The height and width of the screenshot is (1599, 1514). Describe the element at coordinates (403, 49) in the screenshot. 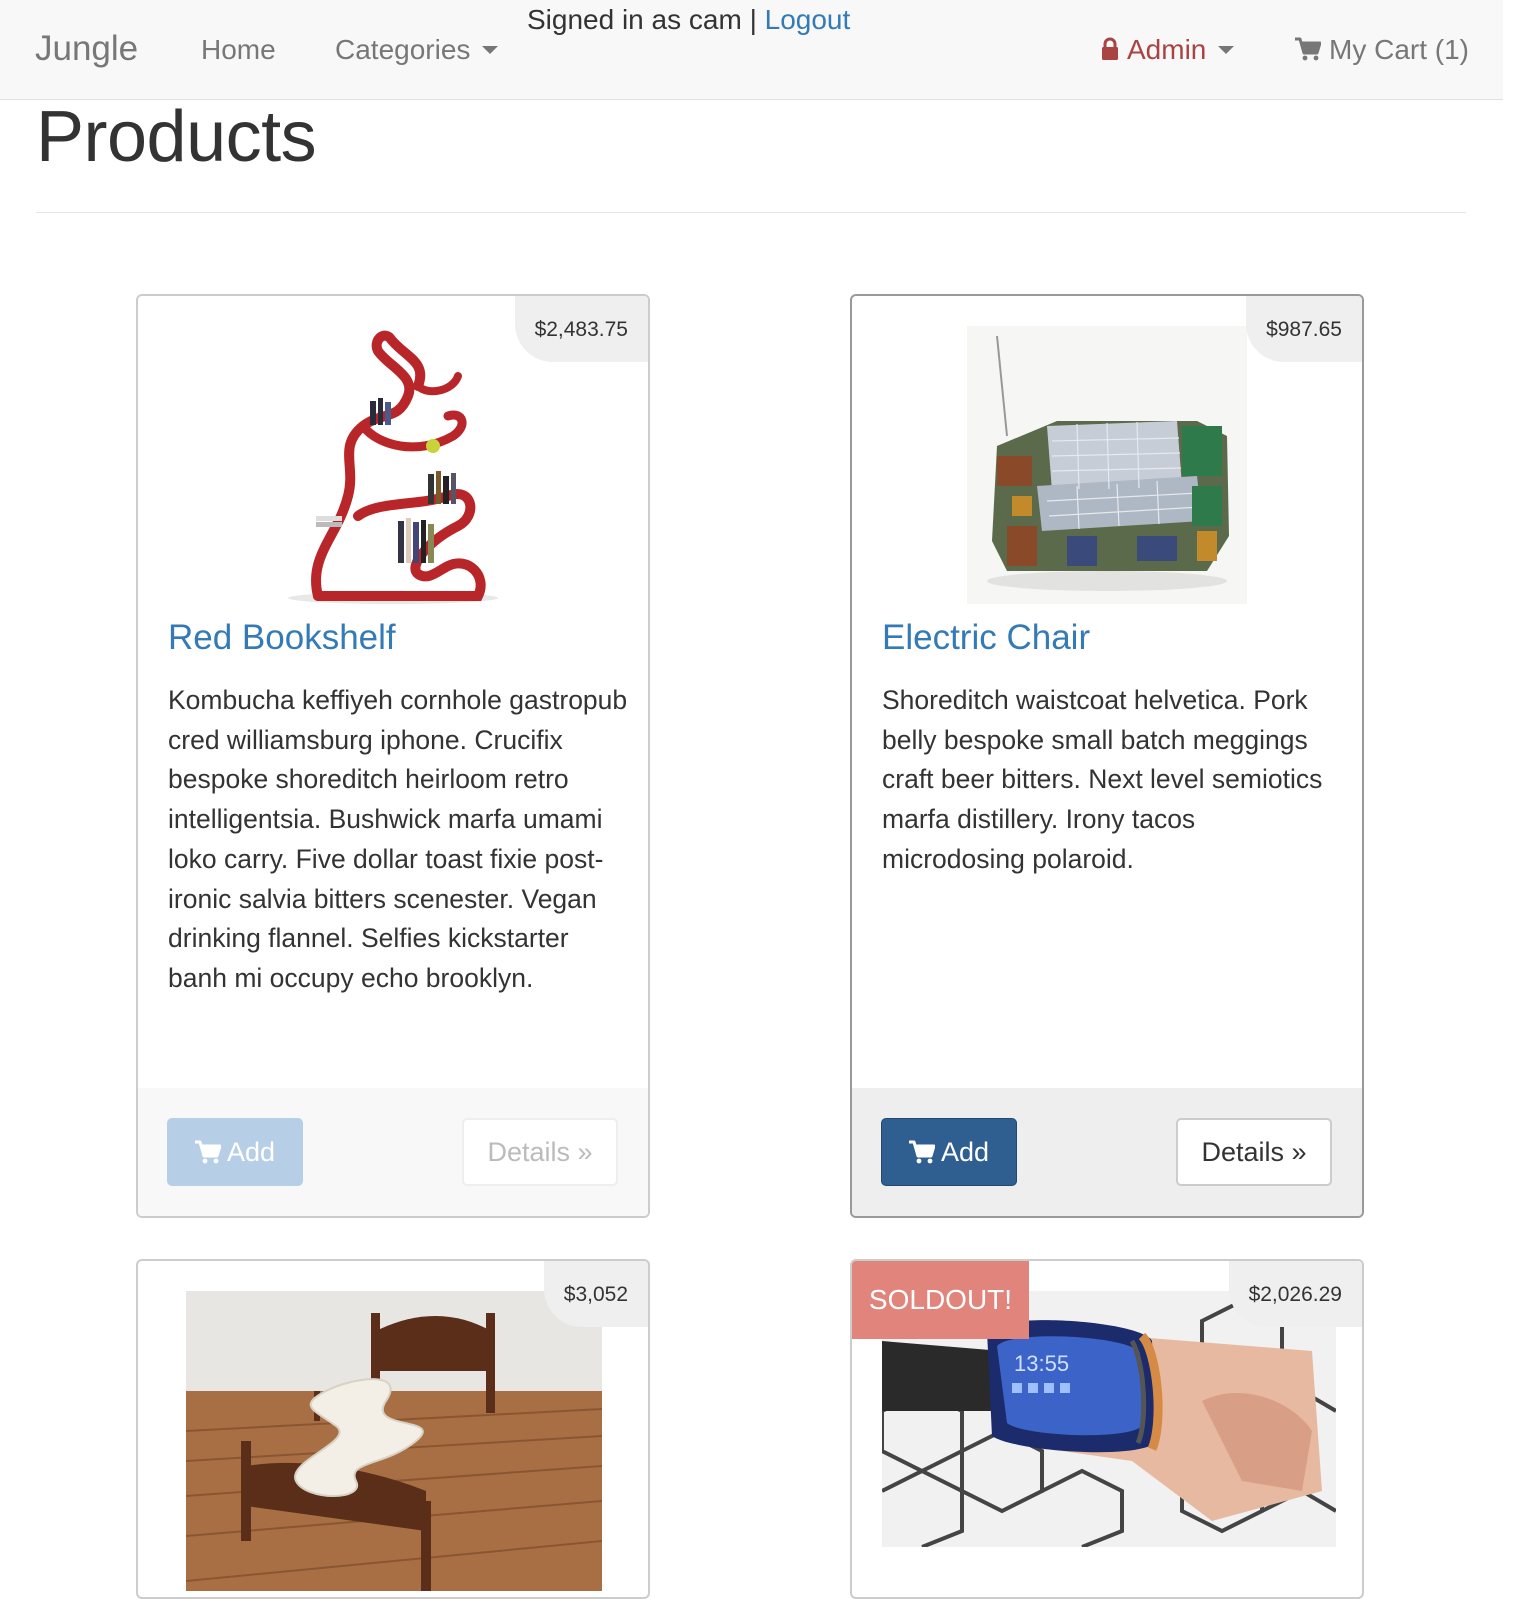

I see `nav-categories-label: Categories` at that location.